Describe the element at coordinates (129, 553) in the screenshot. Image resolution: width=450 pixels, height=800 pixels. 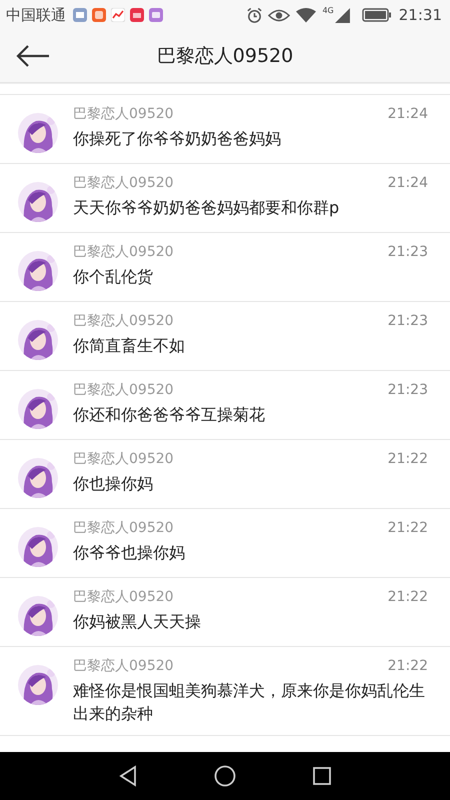
I see `message-text: 你爷爷也操你妈` at that location.